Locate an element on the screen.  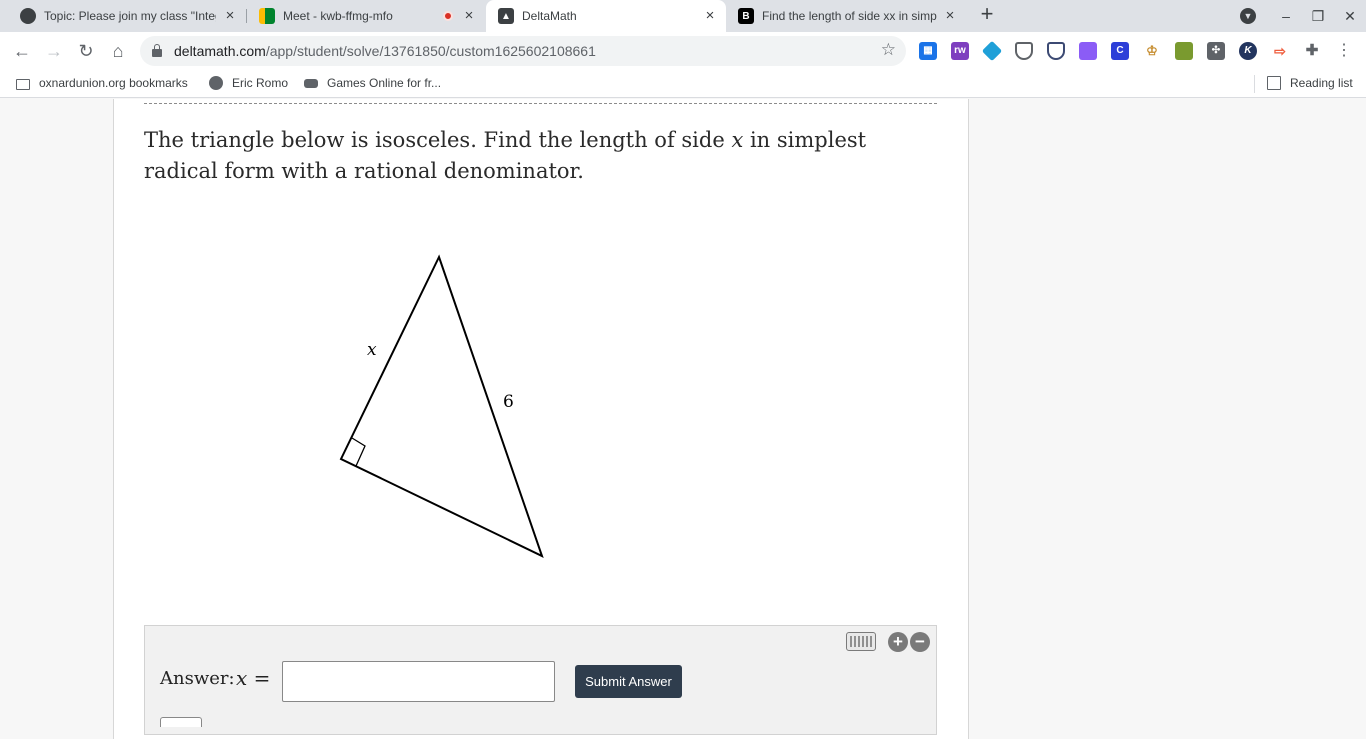
zoom-out-icon: − is located at coordinates (920, 642).